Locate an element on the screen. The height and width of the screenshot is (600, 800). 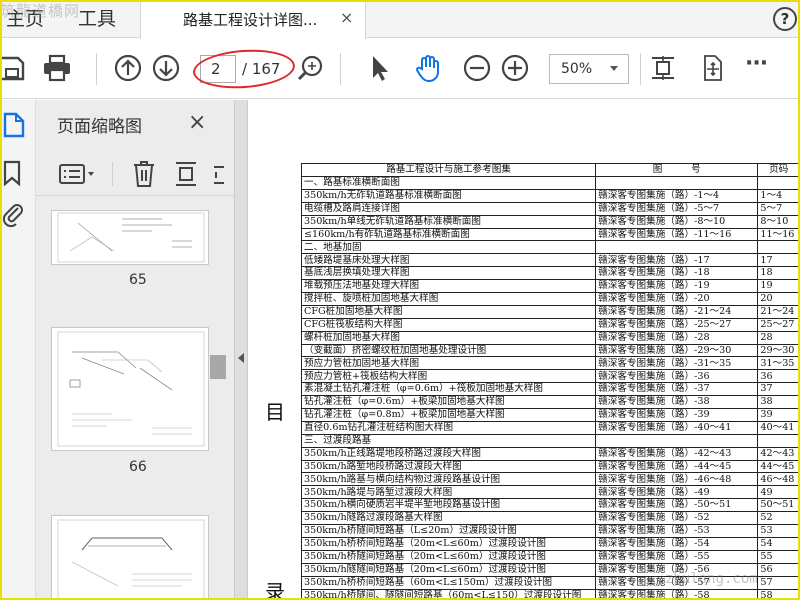
toc-entry-title: 直径0.6m钻孔灌注桩结构图大样图 is located at coordinates (448, 427).